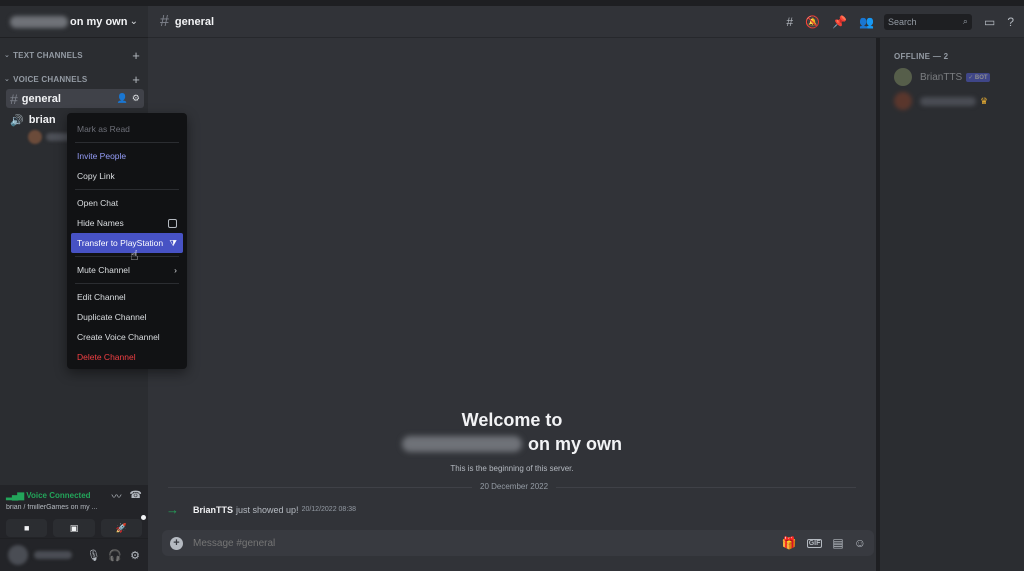 The height and width of the screenshot is (571, 1024). What do you see at coordinates (42, 120) in the screenshot?
I see `channel-label: brian` at bounding box center [42, 120].